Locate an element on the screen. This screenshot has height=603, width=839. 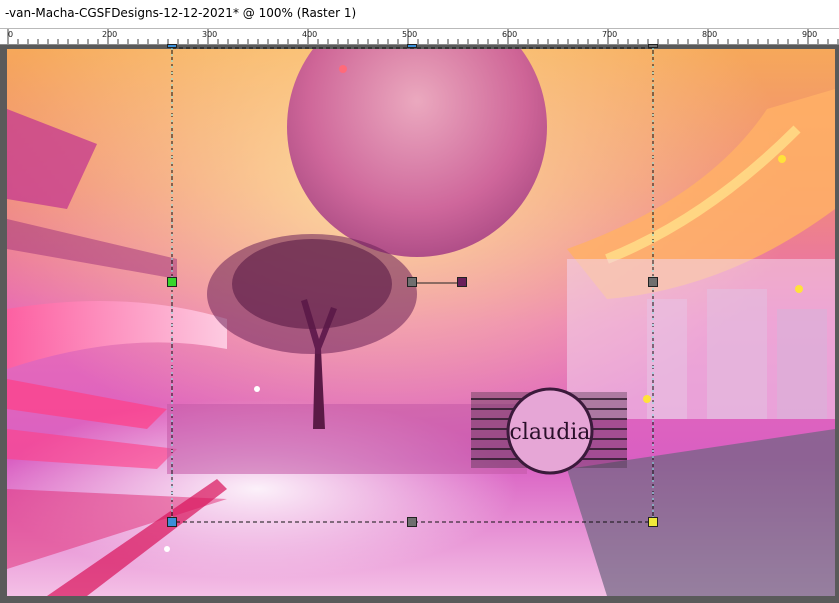
bottom-middle-handle is located at coordinates (412, 522).